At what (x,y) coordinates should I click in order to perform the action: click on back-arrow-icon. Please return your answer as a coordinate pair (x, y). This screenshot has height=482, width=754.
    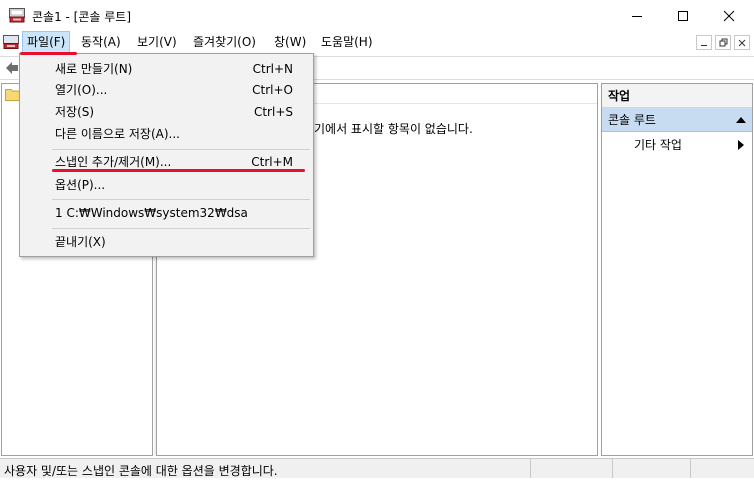
    Looking at the image, I should click on (12, 68).